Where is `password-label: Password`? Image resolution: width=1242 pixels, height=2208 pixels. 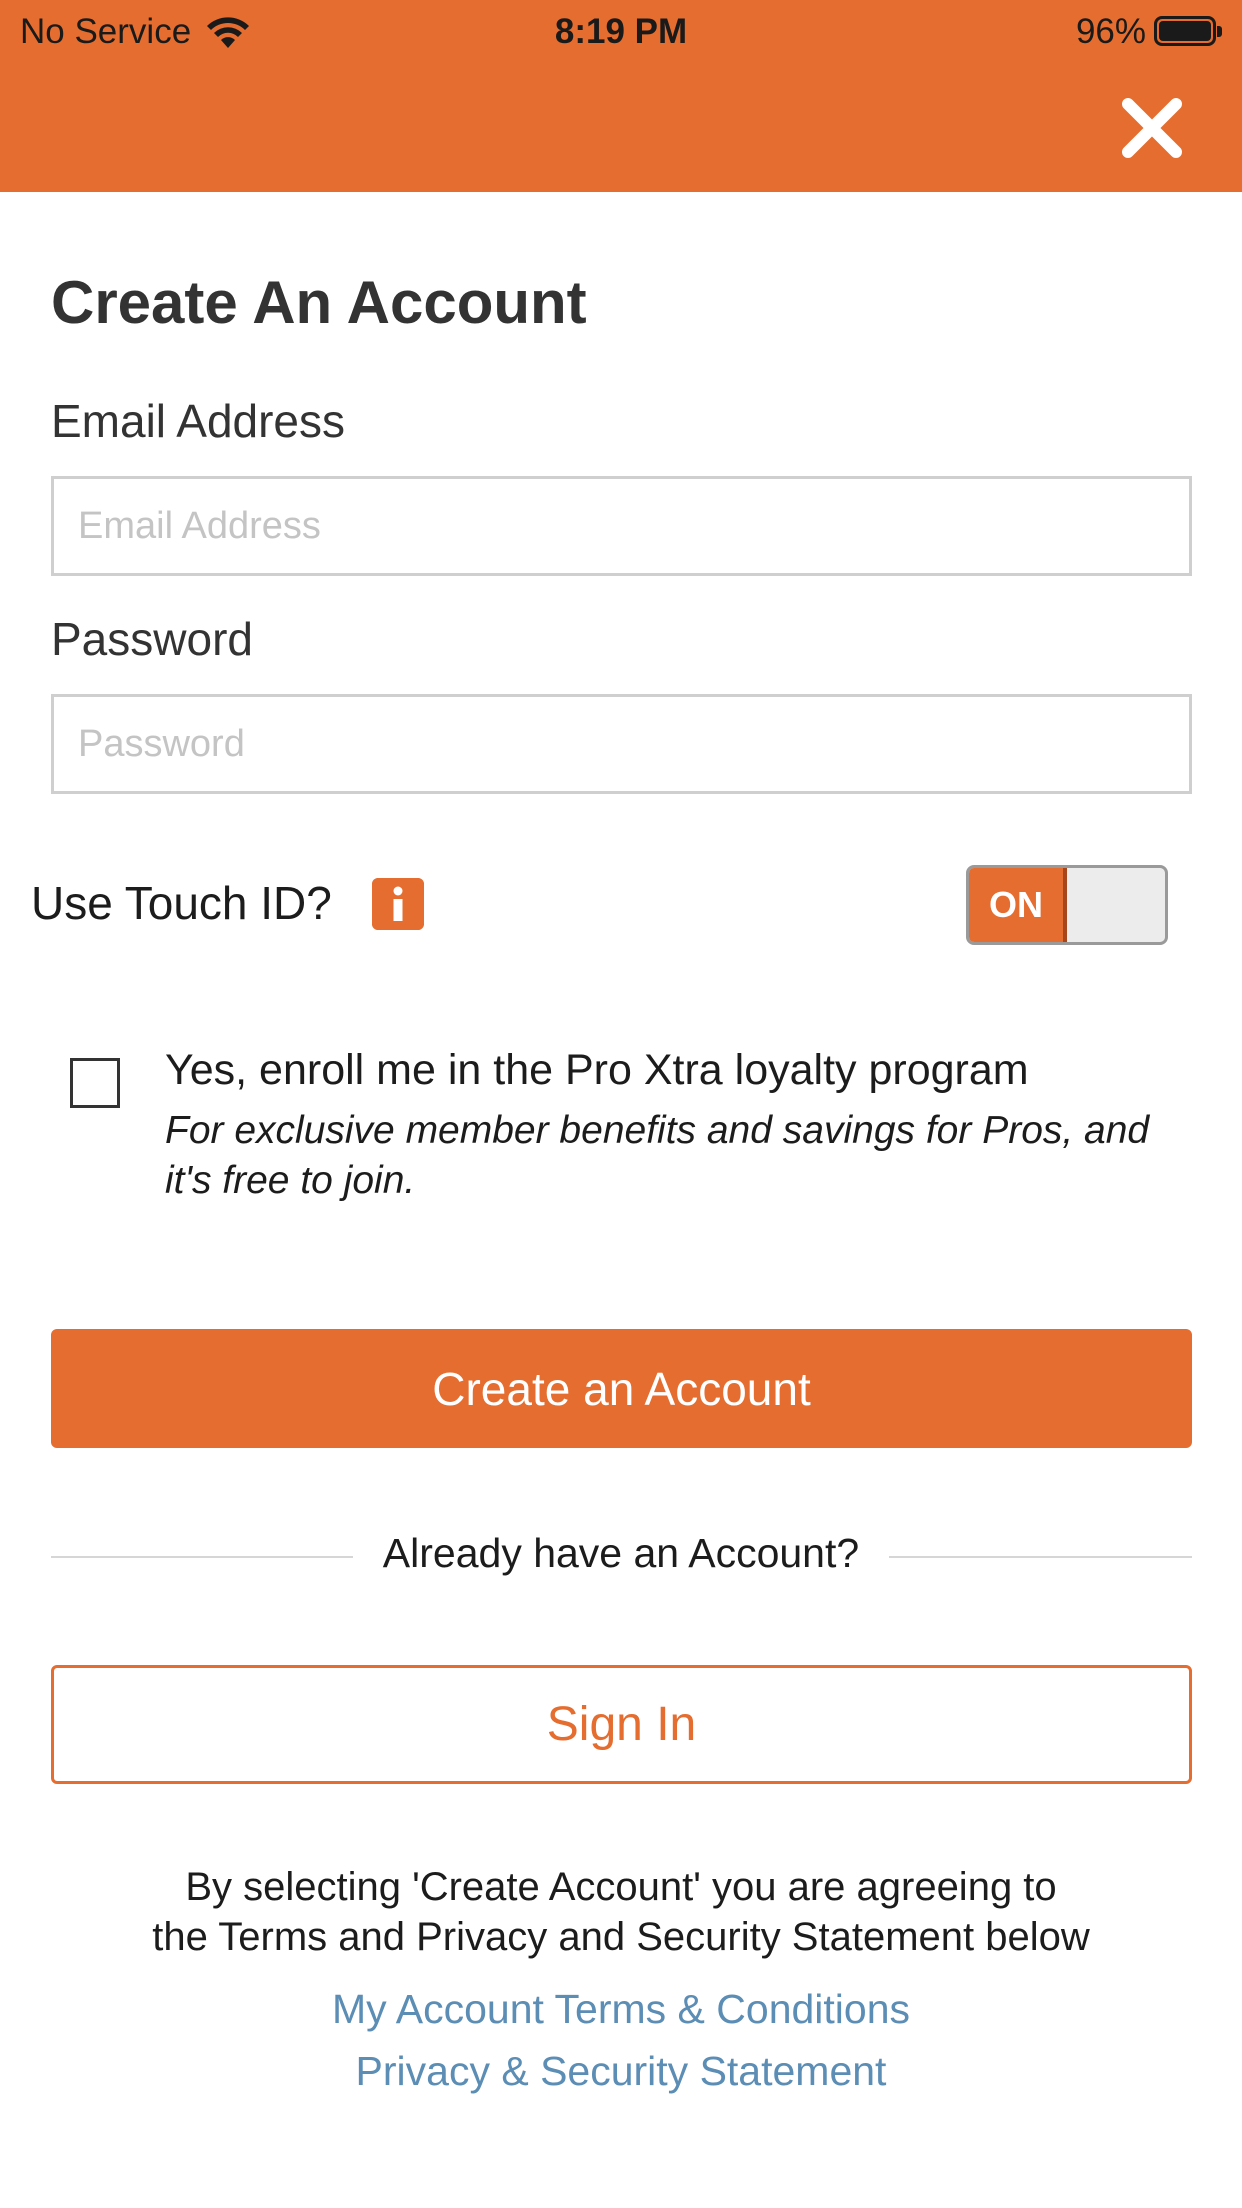
password-label: Password is located at coordinates (152, 639).